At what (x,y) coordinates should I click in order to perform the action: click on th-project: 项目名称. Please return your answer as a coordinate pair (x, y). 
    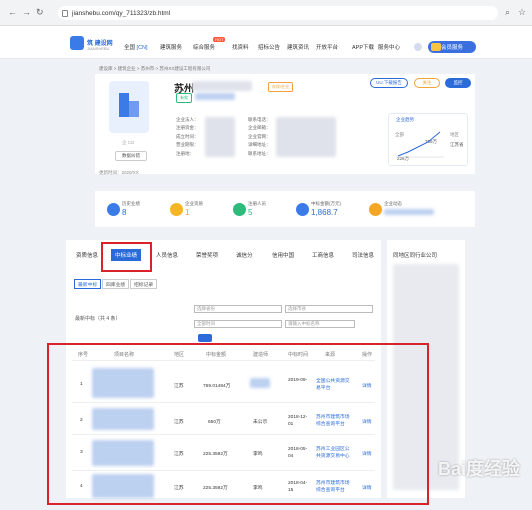
    Looking at the image, I should click on (124, 355).